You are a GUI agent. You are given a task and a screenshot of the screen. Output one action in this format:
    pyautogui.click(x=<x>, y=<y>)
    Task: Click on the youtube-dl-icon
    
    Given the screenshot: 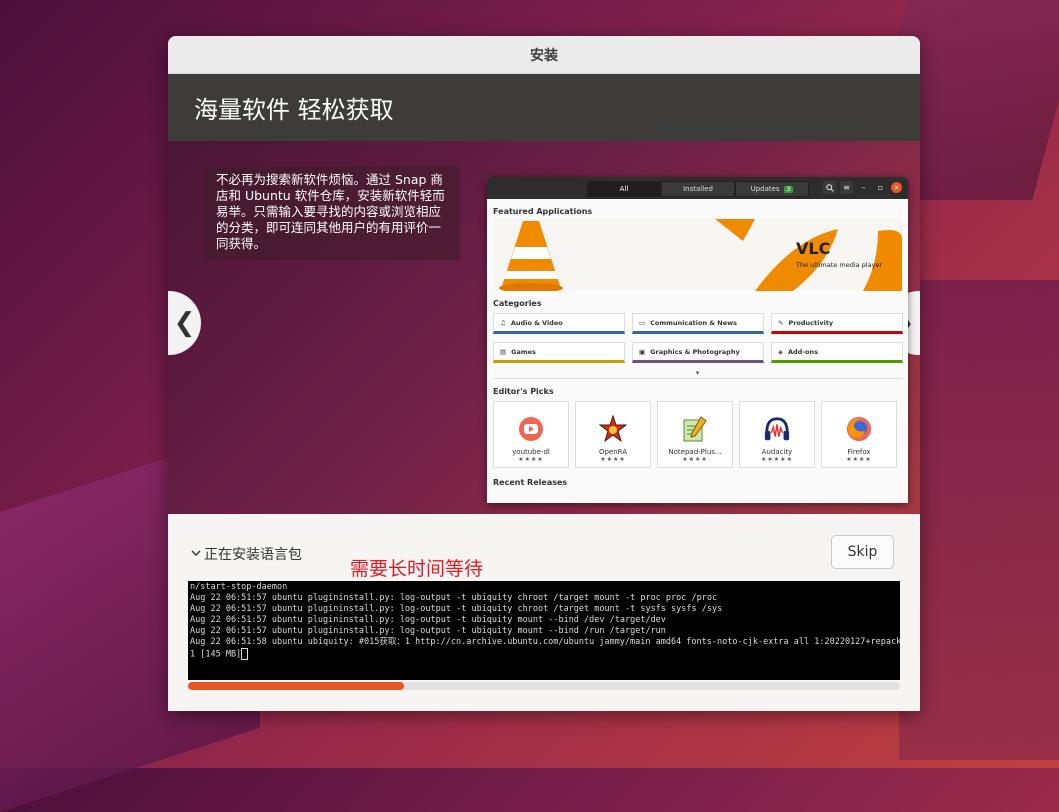 What is the action you would take?
    pyautogui.click(x=531, y=429)
    